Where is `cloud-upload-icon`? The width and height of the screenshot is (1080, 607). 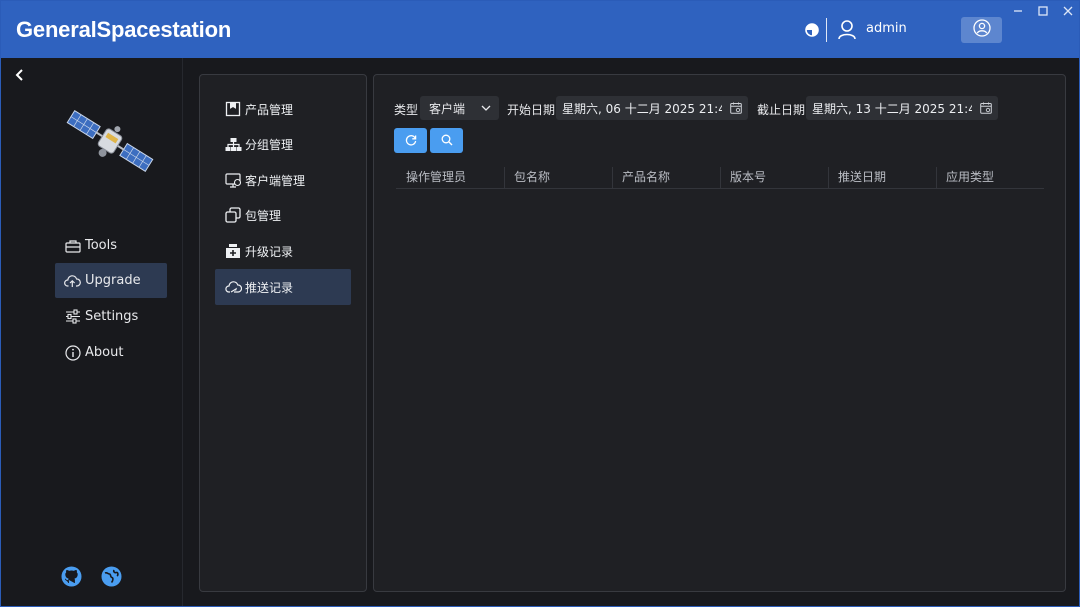
cloud-upload-icon is located at coordinates (72, 280).